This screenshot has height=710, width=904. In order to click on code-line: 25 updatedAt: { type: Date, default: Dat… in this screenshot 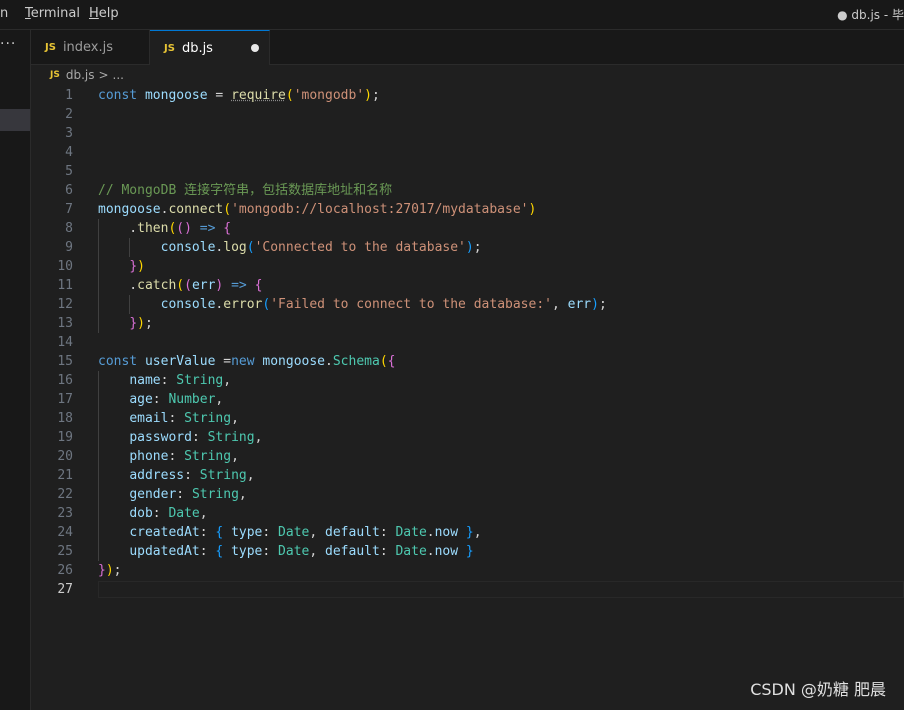, I will do `click(467, 551)`.